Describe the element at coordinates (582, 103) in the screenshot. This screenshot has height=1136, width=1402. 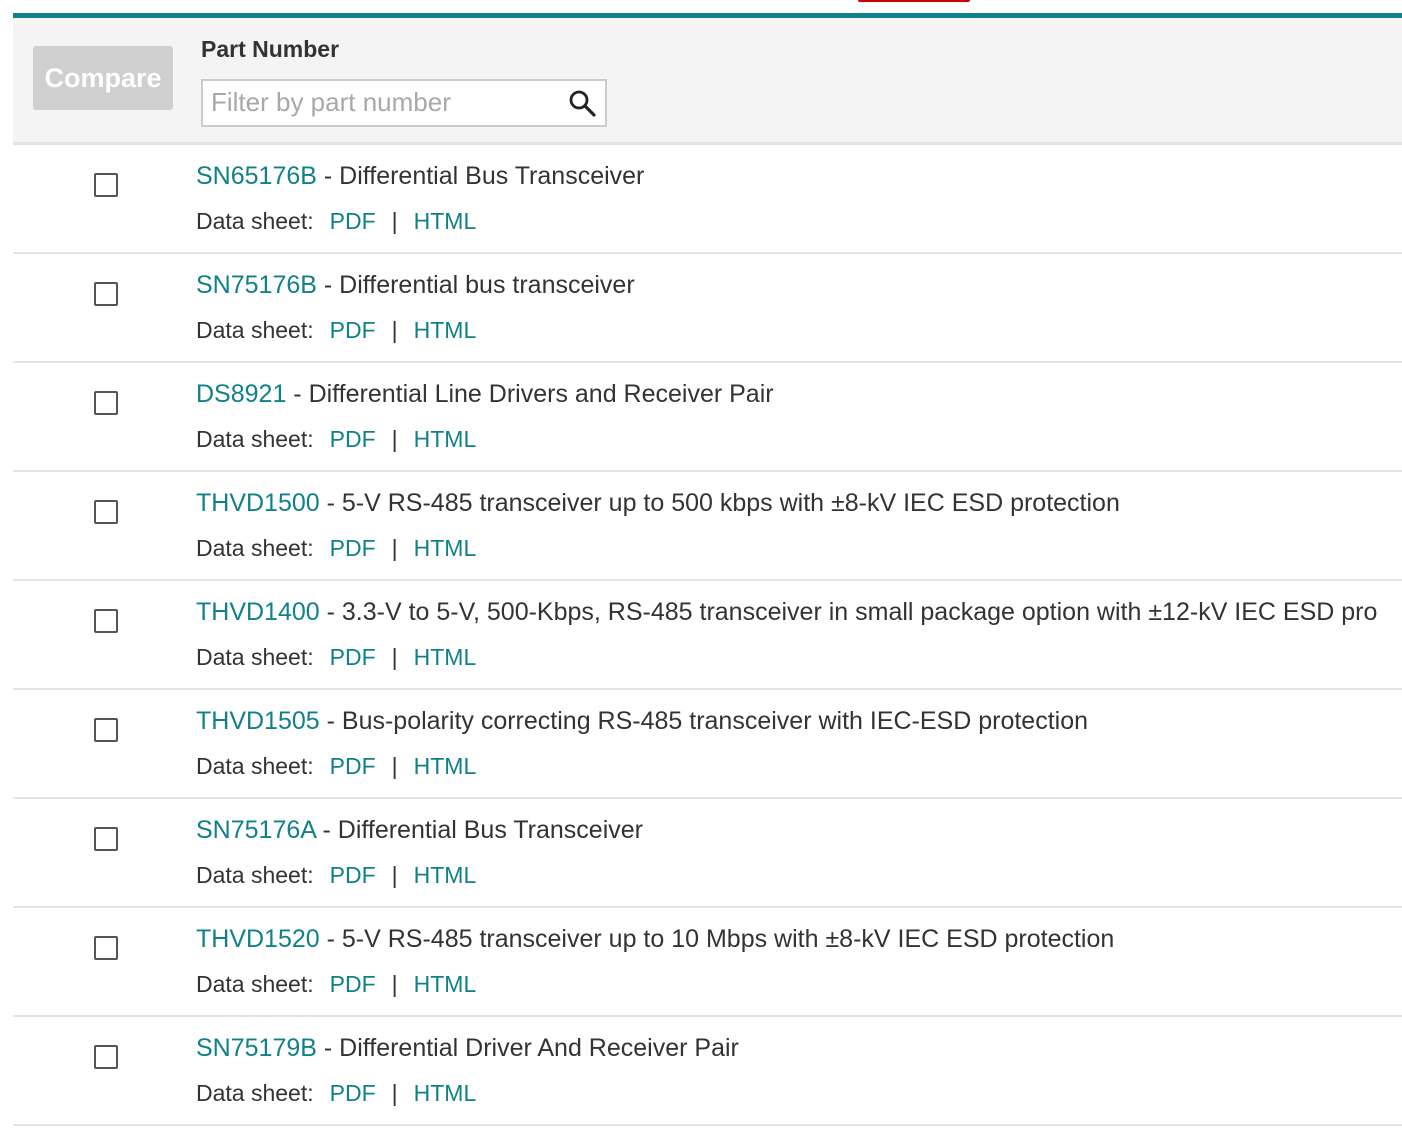
I see `search-icon` at that location.